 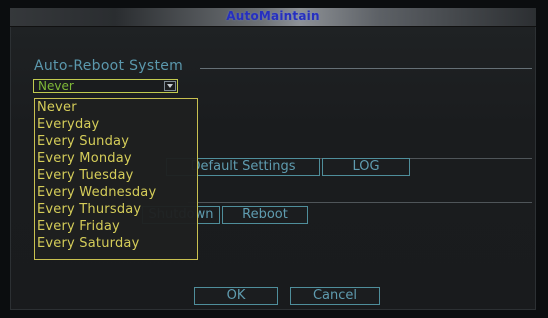 I want to click on ok-button: OK, so click(x=236, y=296).